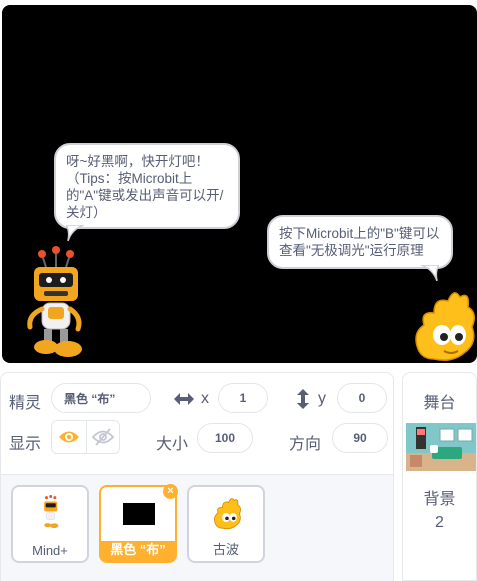 The width and height of the screenshot is (477, 581). Describe the element at coordinates (439, 476) in the screenshot. I see `stage-selector-panel: 舞台 背景 2` at that location.